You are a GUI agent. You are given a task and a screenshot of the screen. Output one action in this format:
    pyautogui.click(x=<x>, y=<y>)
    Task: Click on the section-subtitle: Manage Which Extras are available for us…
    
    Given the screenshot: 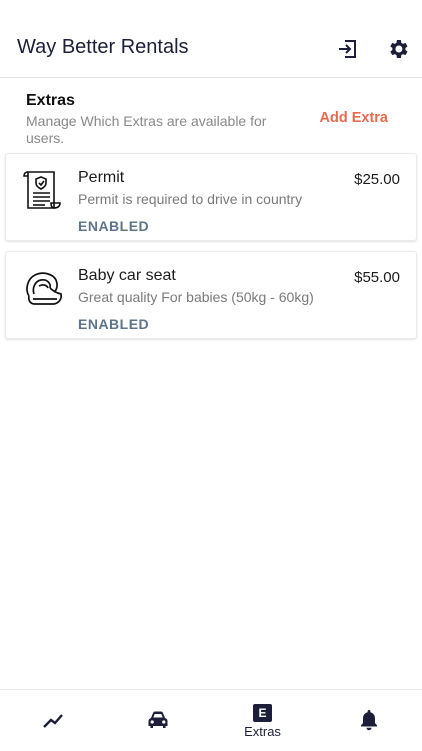 What is the action you would take?
    pyautogui.click(x=146, y=129)
    